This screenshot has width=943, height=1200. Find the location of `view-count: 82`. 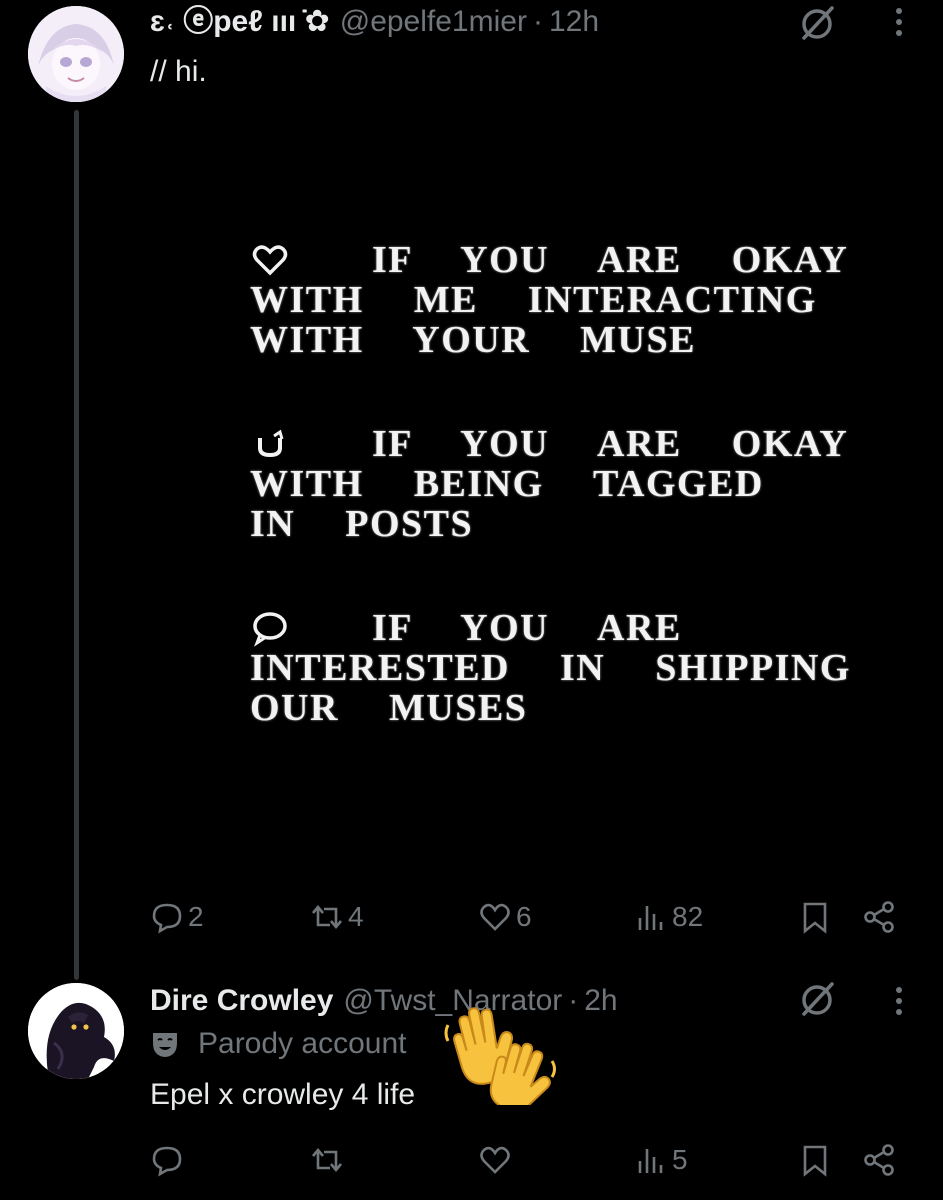

view-count: 82 is located at coordinates (688, 916).